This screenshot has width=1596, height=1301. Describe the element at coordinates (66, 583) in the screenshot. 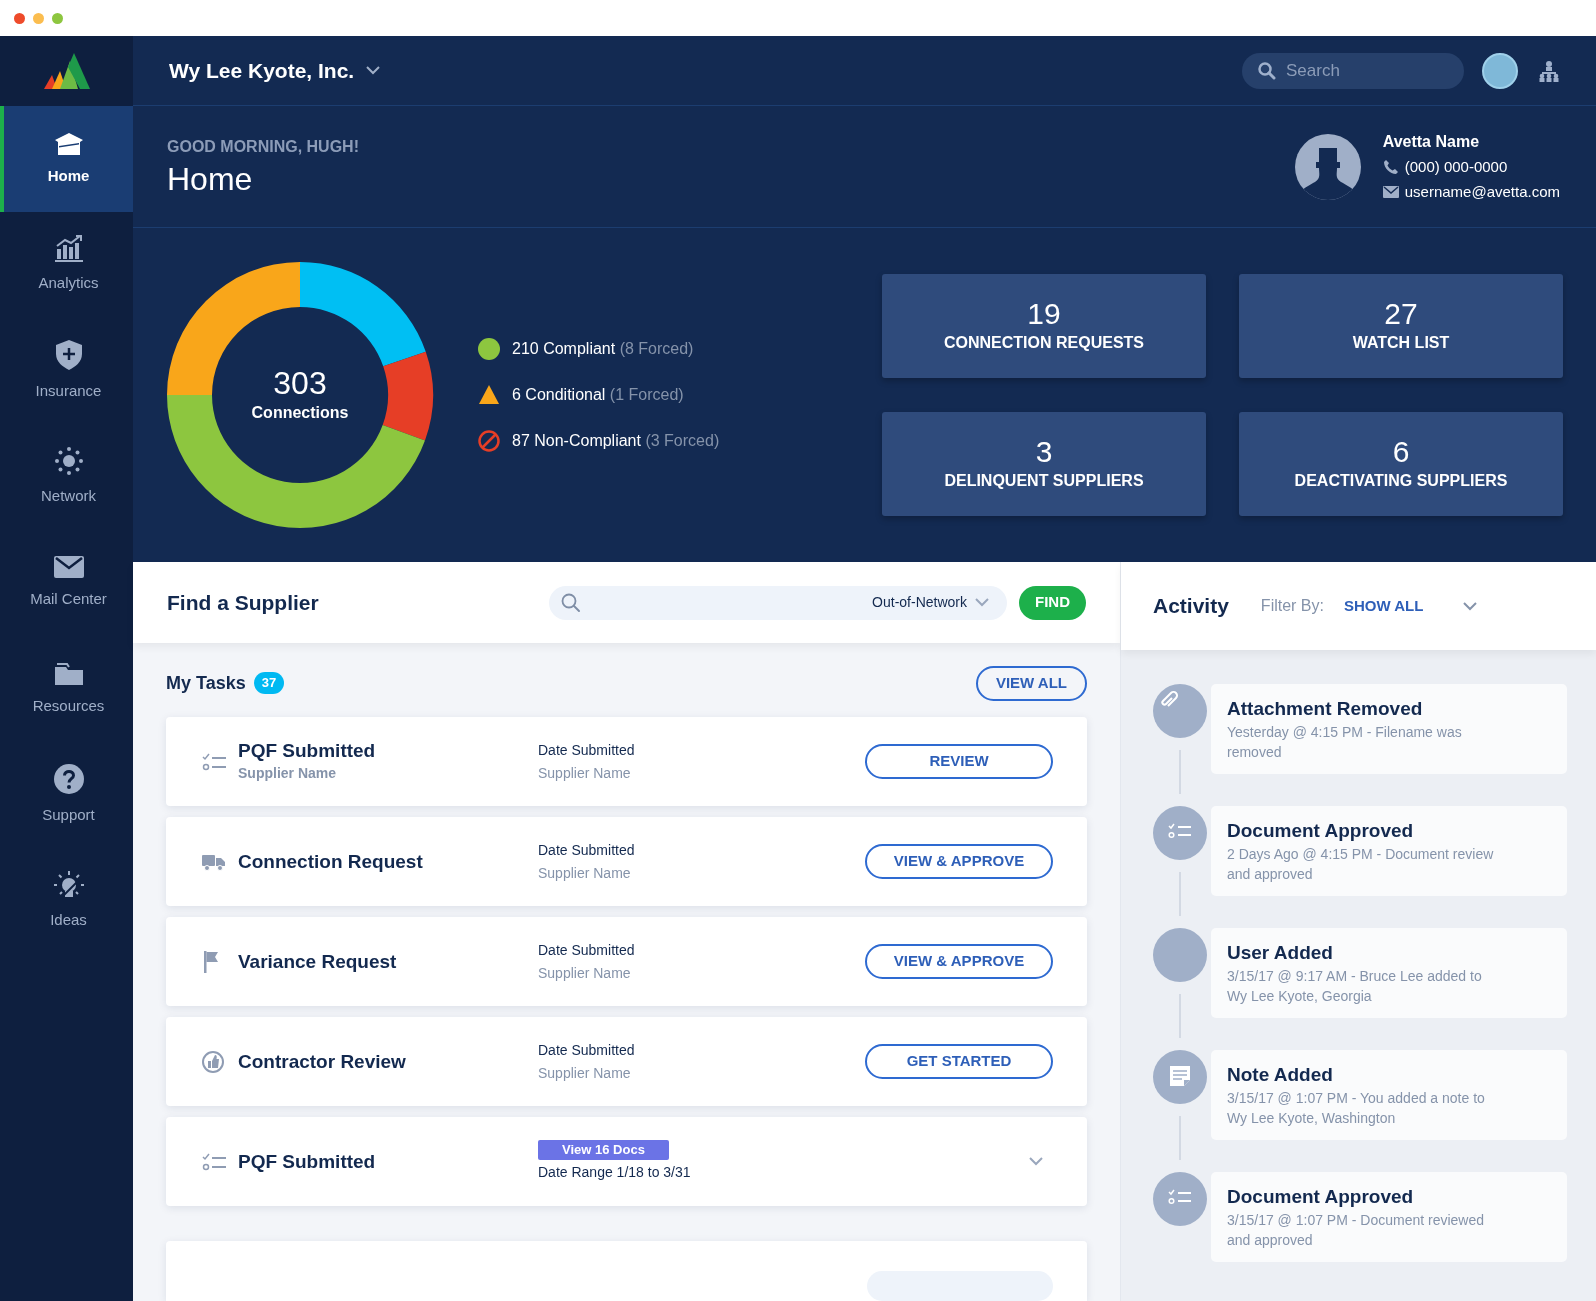

I see `sidebar-item: Mail Center` at that location.